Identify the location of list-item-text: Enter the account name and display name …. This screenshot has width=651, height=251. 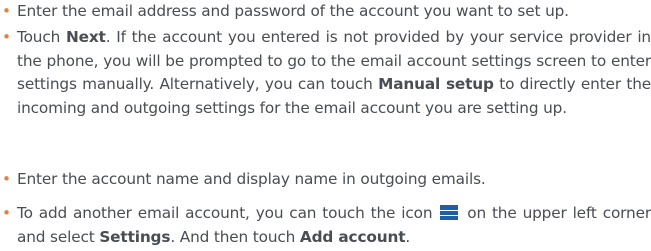
(334, 180).